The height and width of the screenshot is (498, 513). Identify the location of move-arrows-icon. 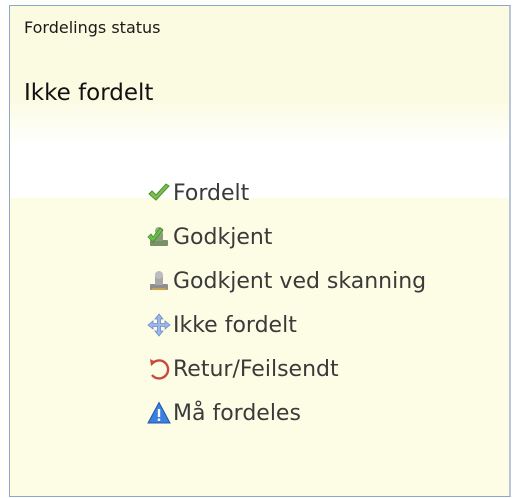
(159, 325).